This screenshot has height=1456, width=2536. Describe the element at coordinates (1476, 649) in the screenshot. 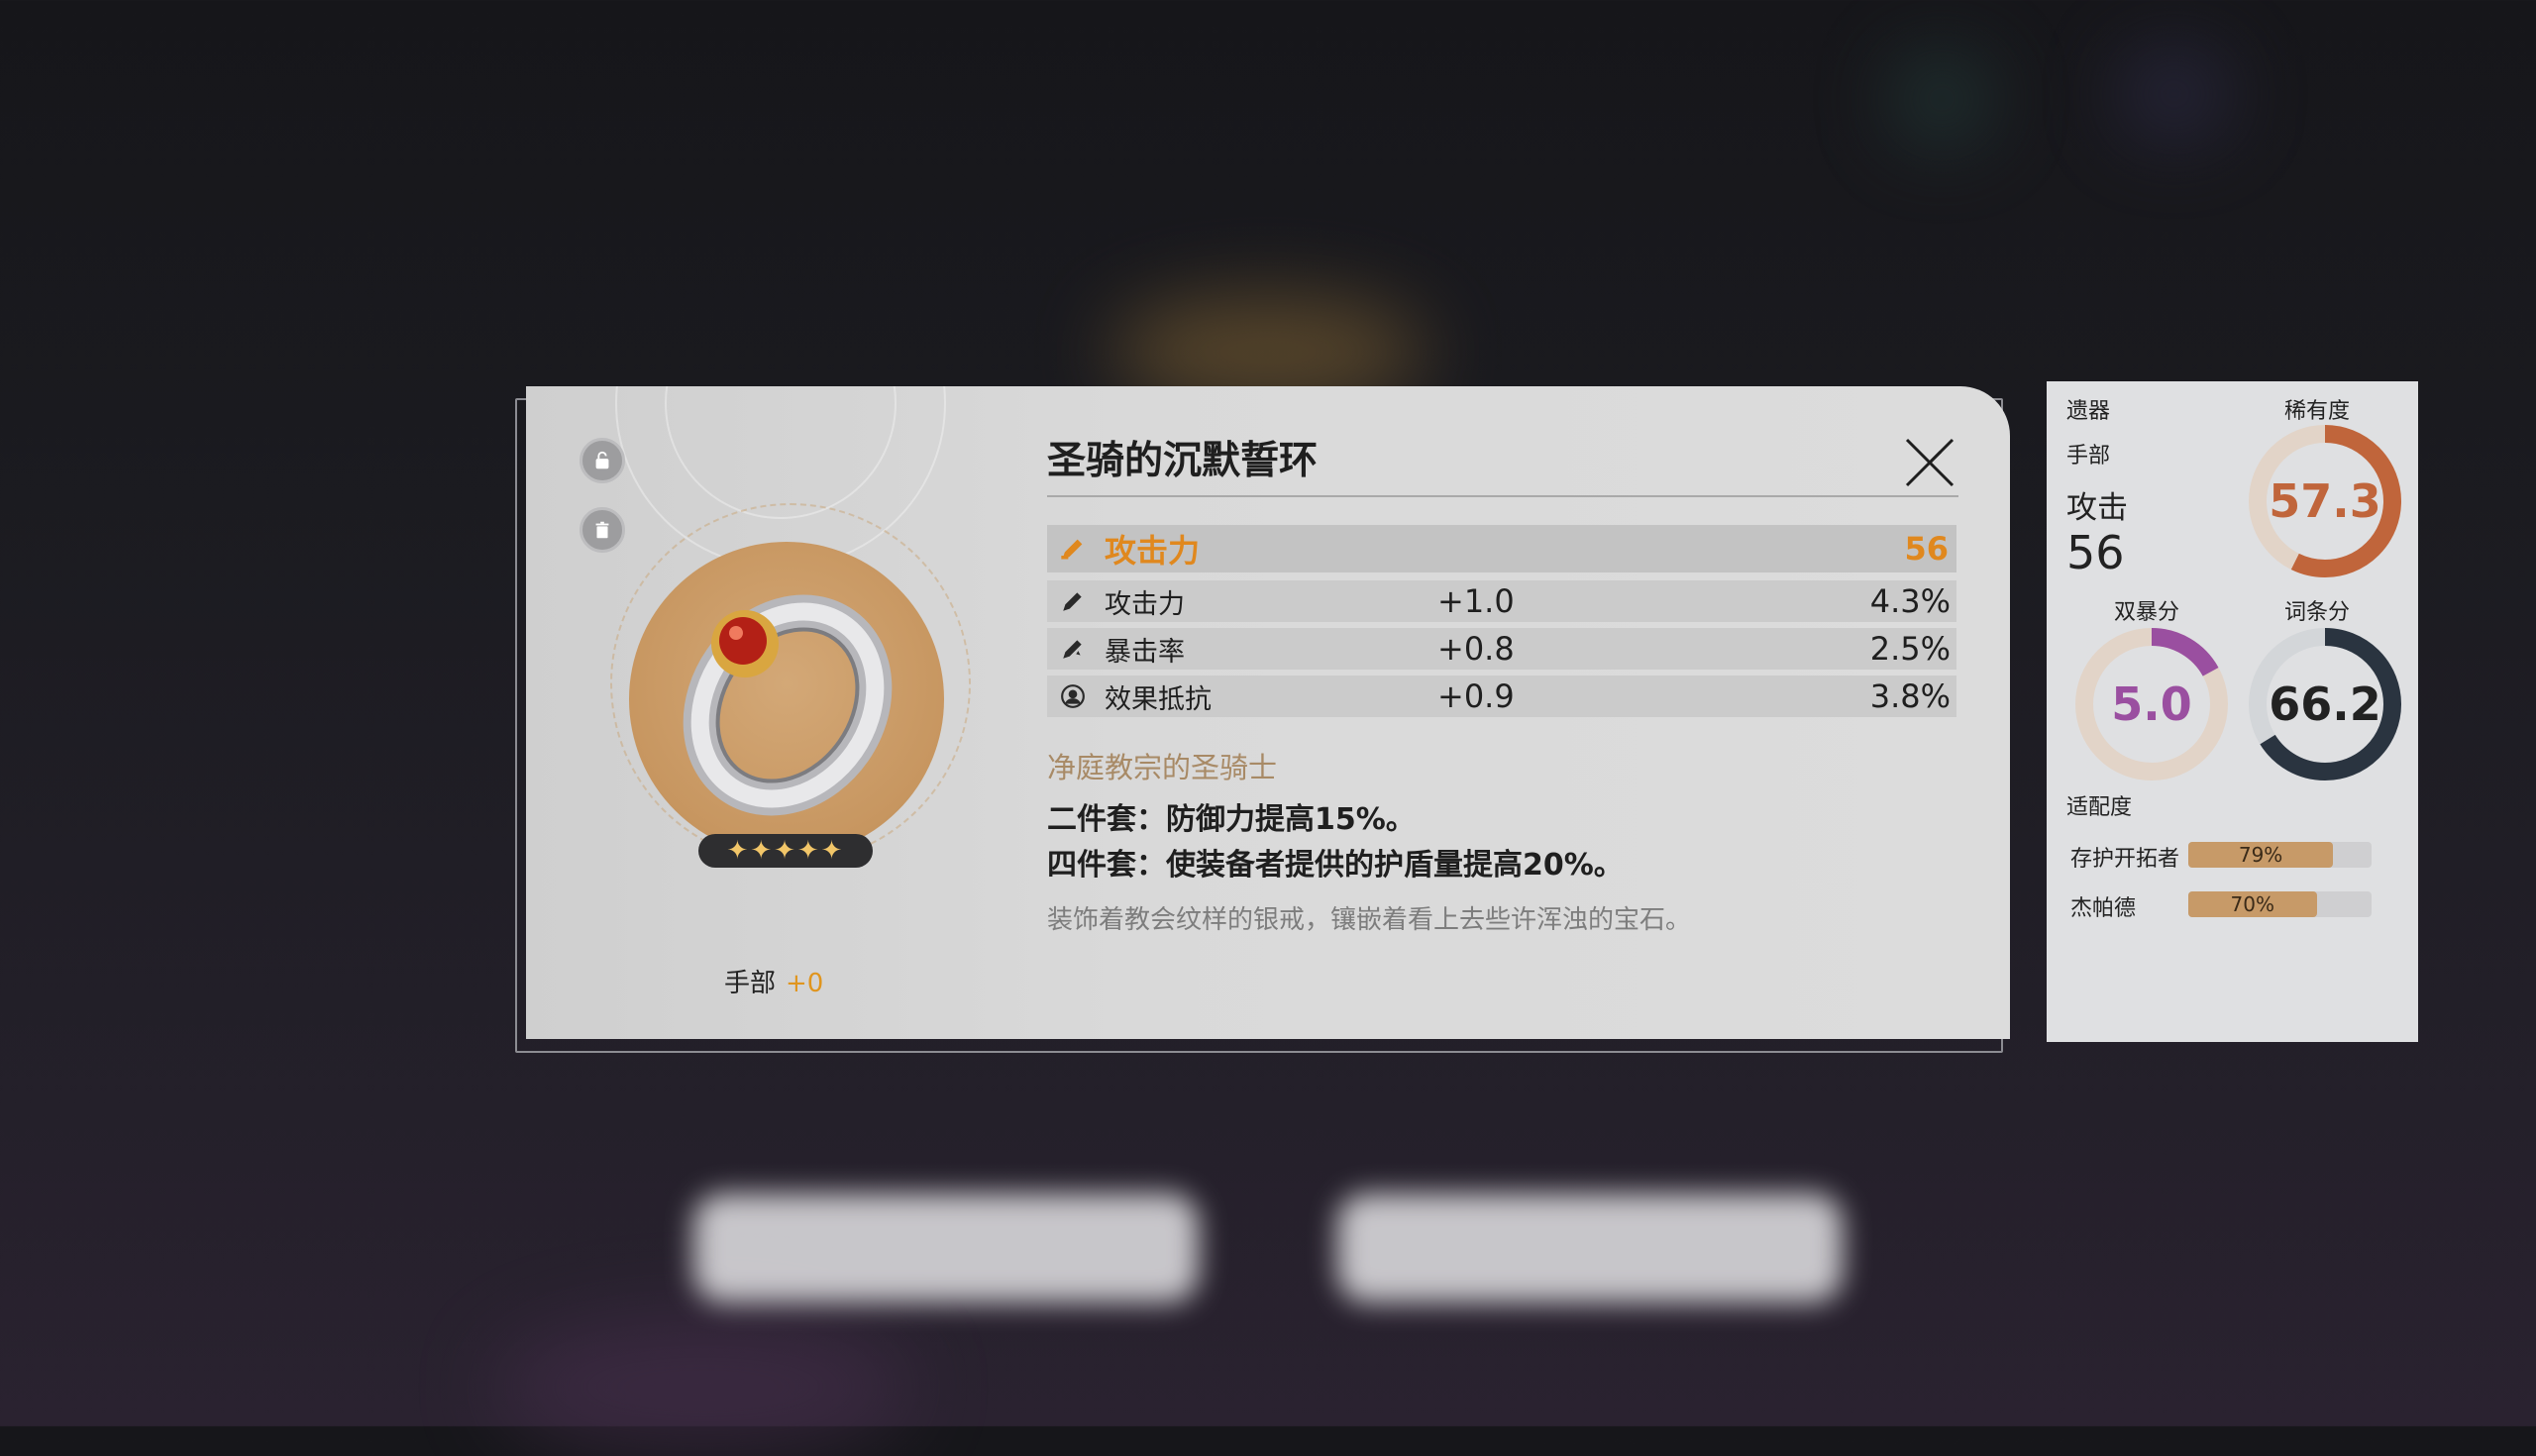

I see `sub-stat-add: +0.8` at that location.